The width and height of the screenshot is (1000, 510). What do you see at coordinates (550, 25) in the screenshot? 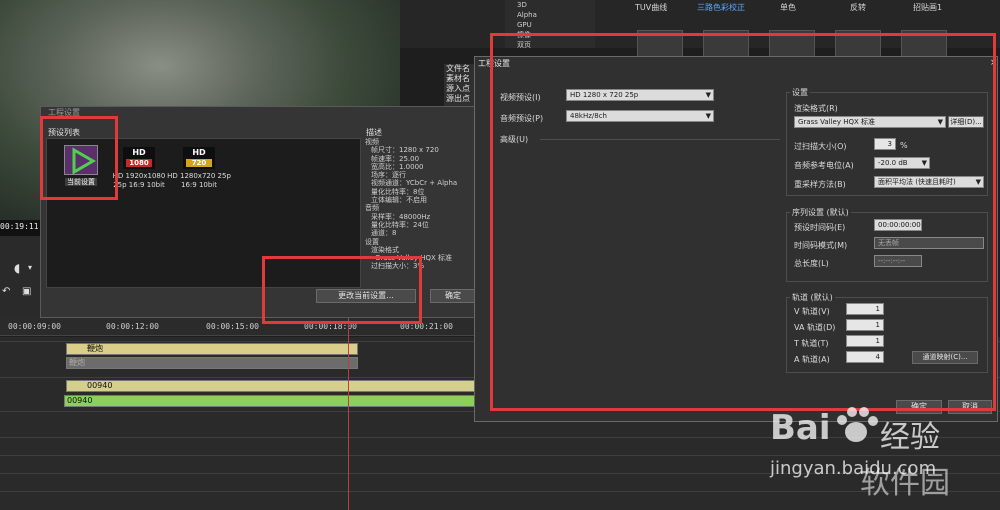
I see `tree-item: GPU` at bounding box center [550, 25].